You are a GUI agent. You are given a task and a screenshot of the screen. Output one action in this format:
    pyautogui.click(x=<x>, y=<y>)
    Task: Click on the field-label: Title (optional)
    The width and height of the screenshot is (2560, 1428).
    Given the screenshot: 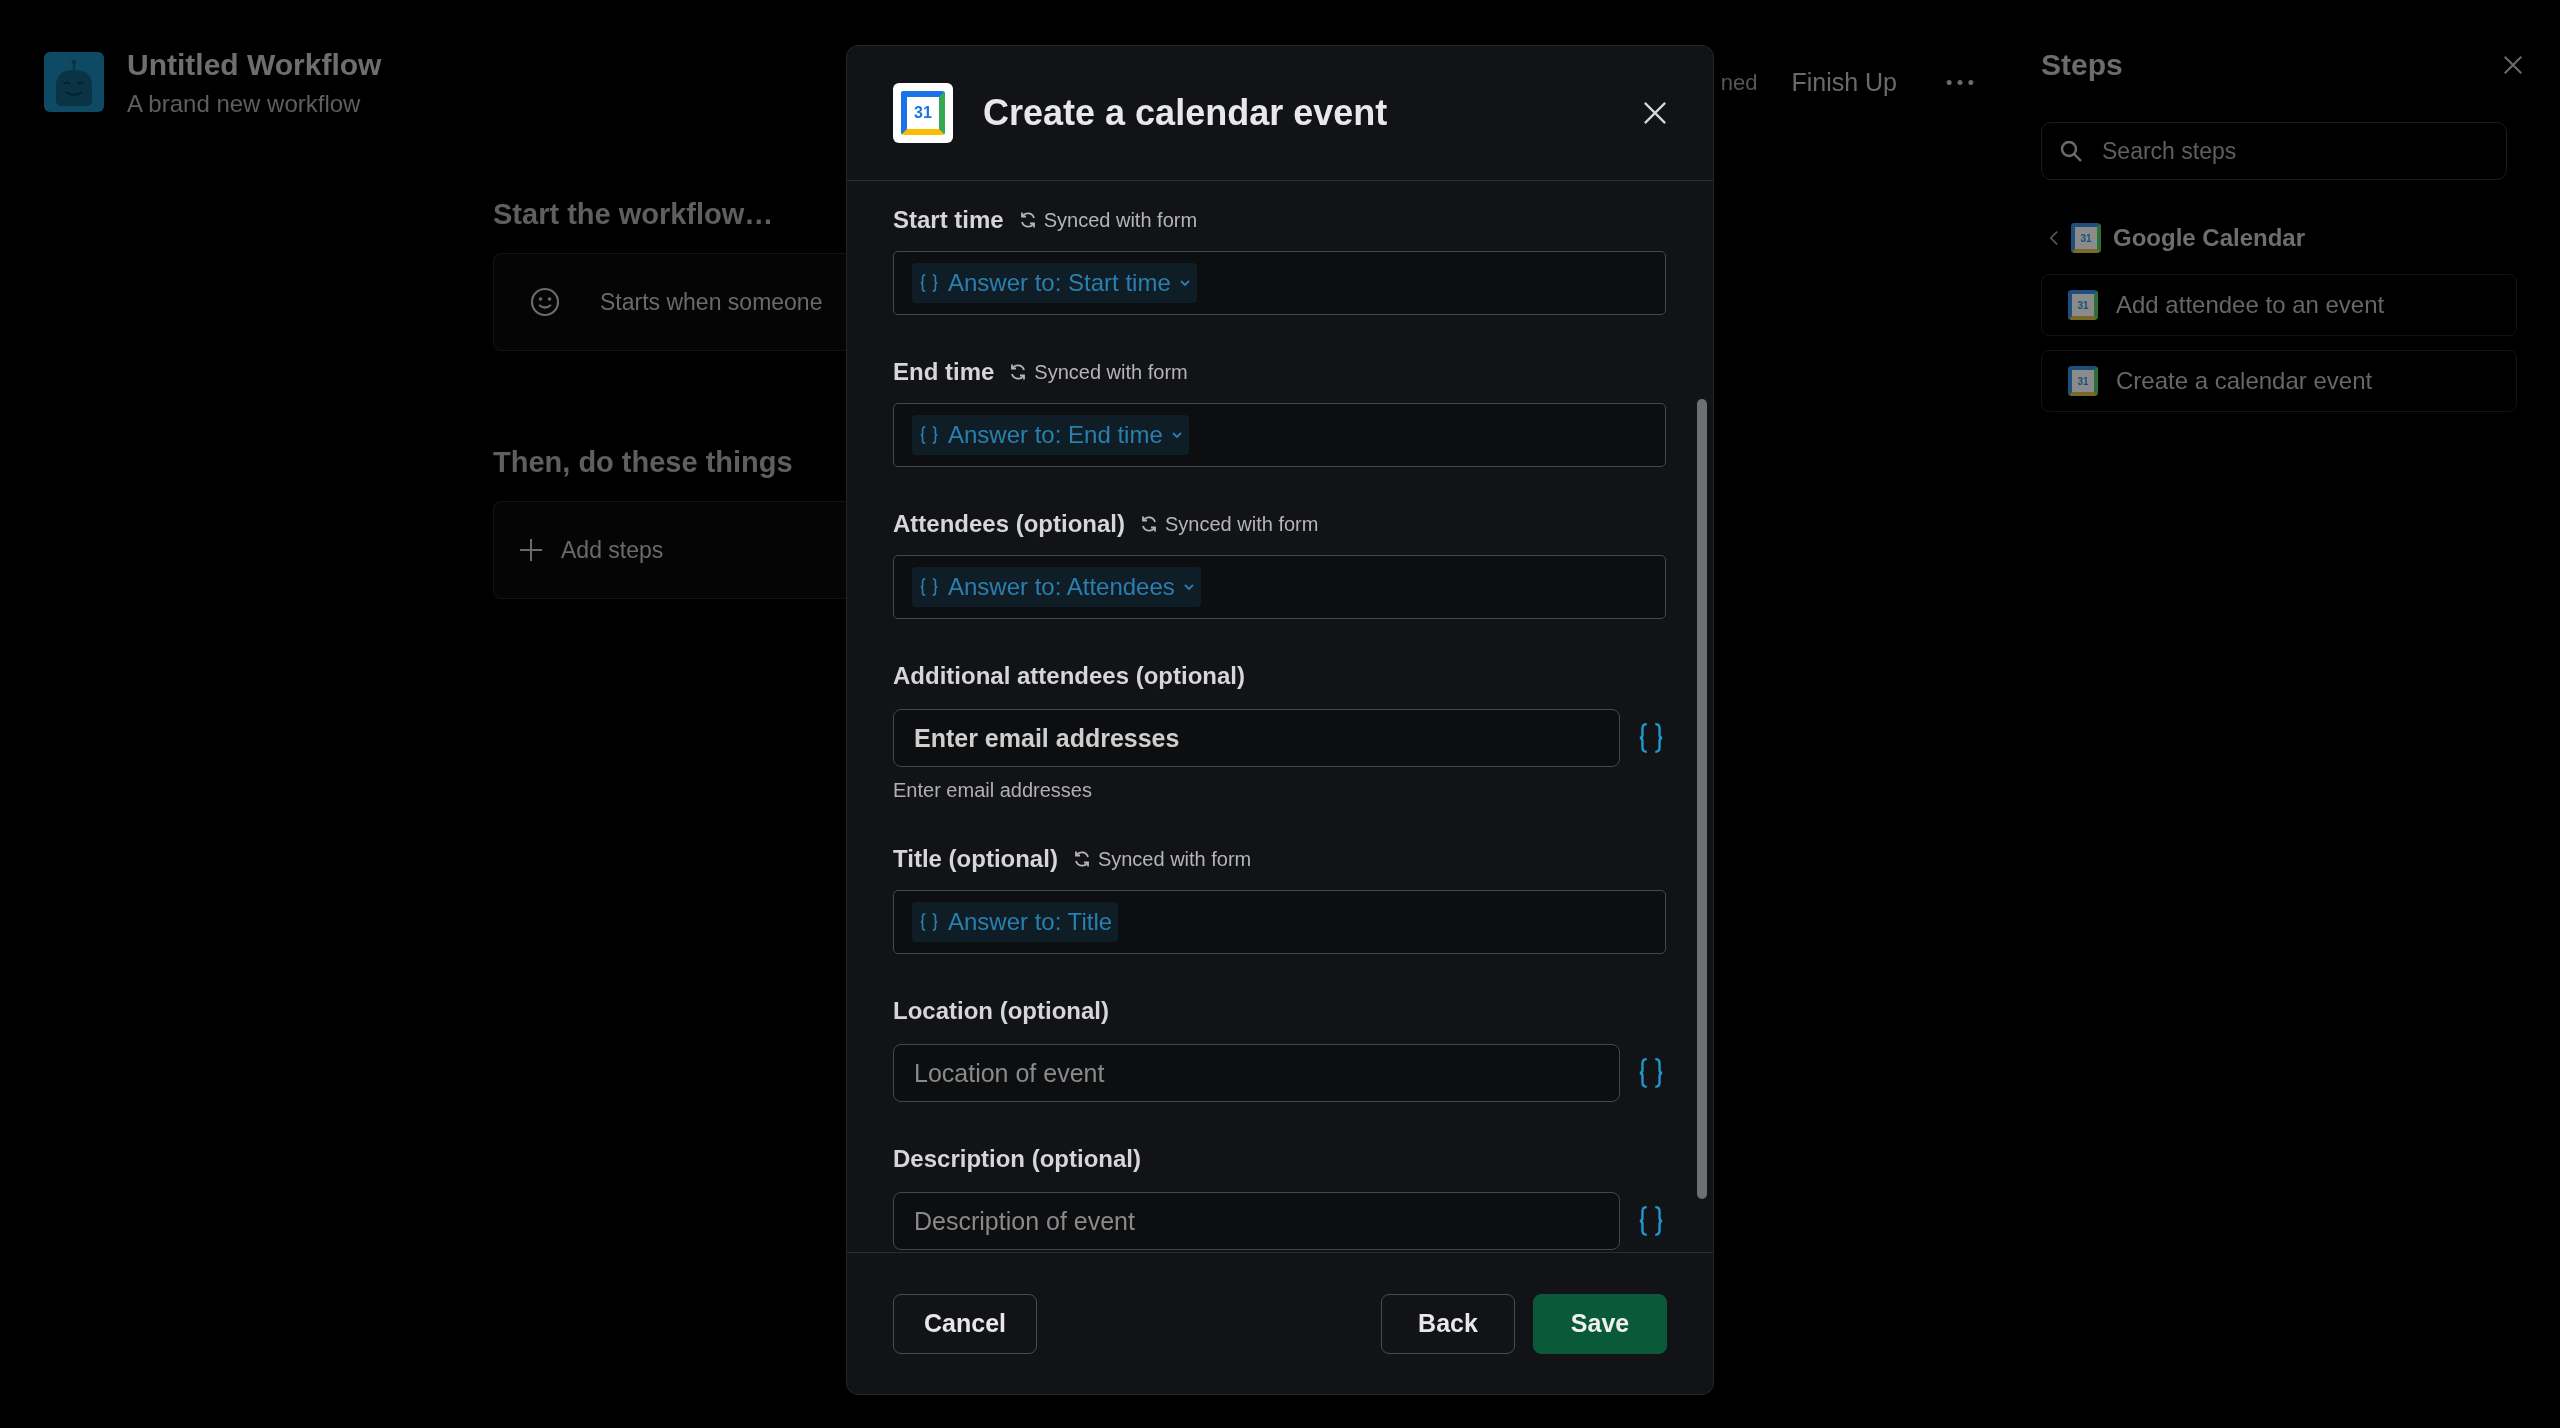 What is the action you would take?
    pyautogui.click(x=975, y=859)
    